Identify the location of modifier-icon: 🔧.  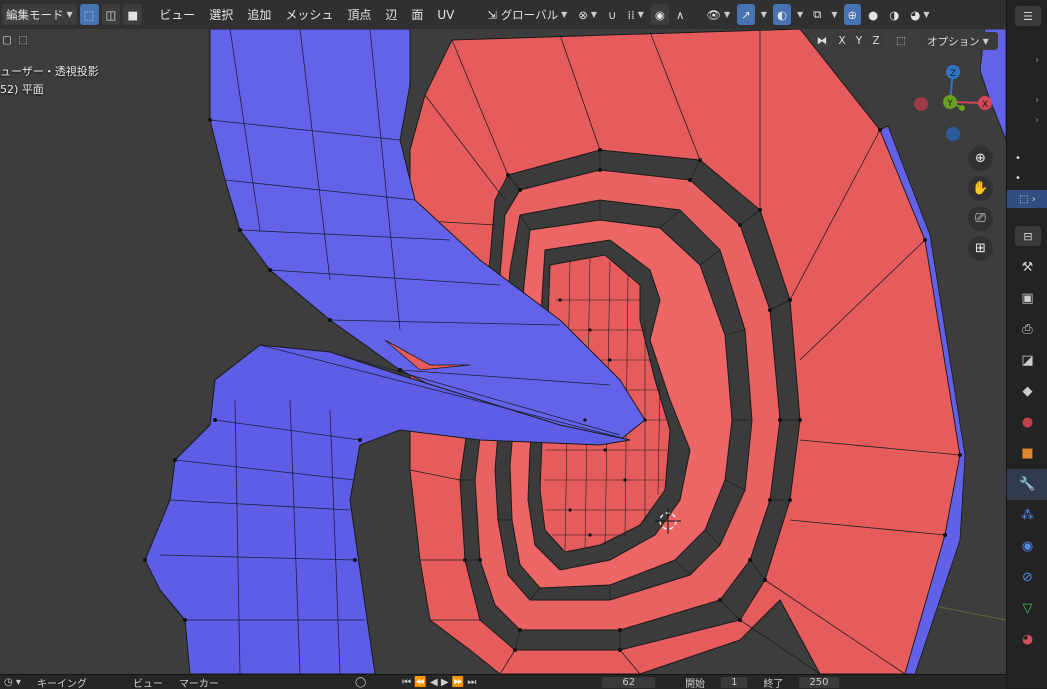
(1027, 484).